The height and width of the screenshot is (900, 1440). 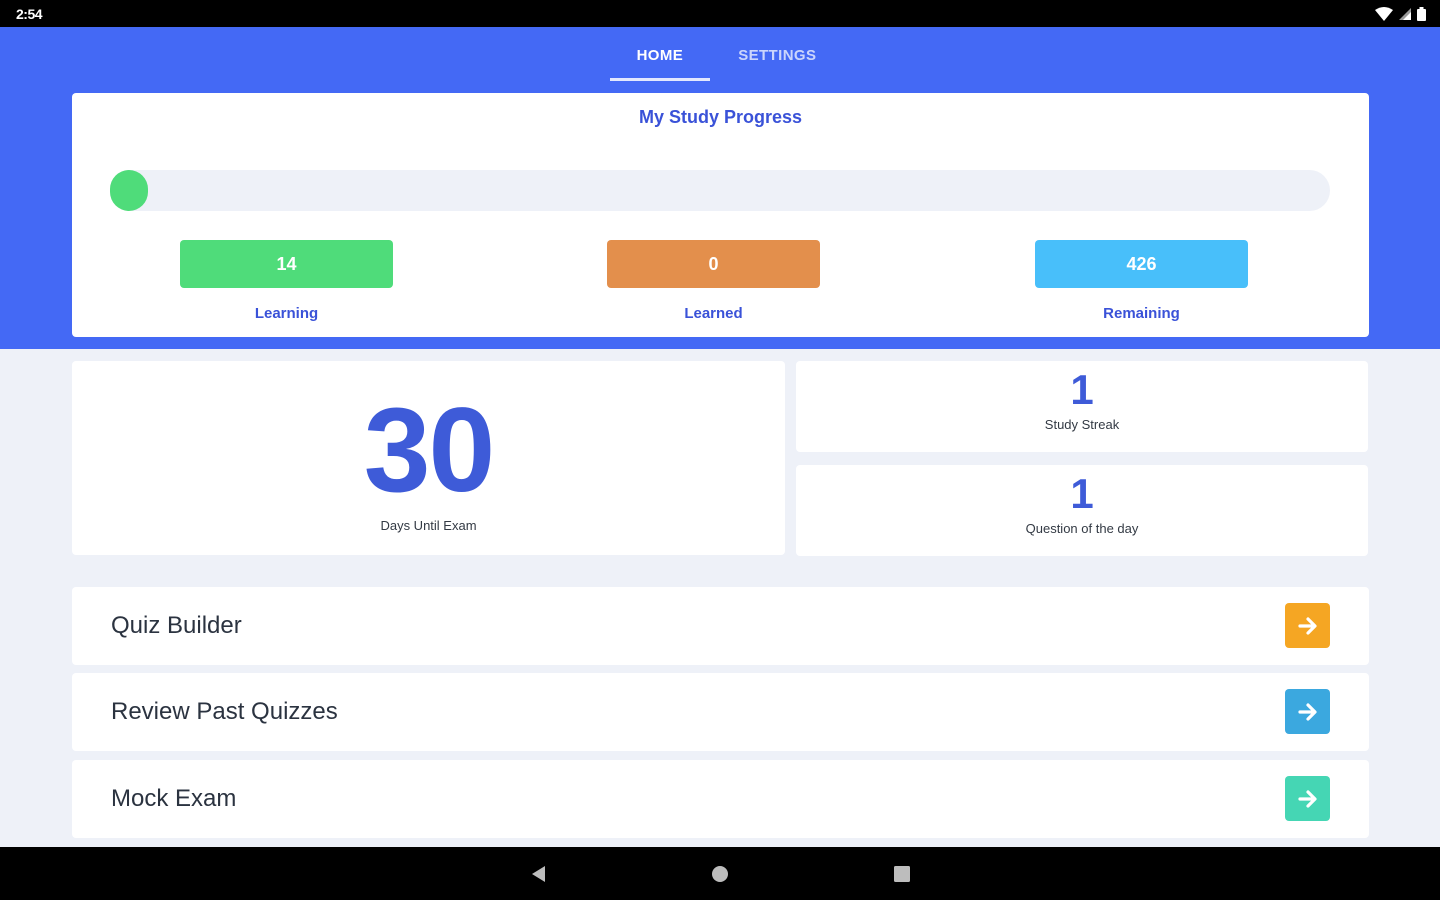 What do you see at coordinates (720, 117) in the screenshot?
I see `progress-title: My Study Progress` at bounding box center [720, 117].